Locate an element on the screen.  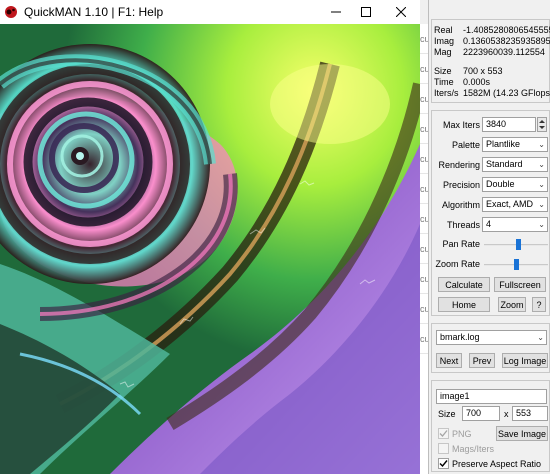
rendering-label: Rendering is located at coordinates (459, 165).